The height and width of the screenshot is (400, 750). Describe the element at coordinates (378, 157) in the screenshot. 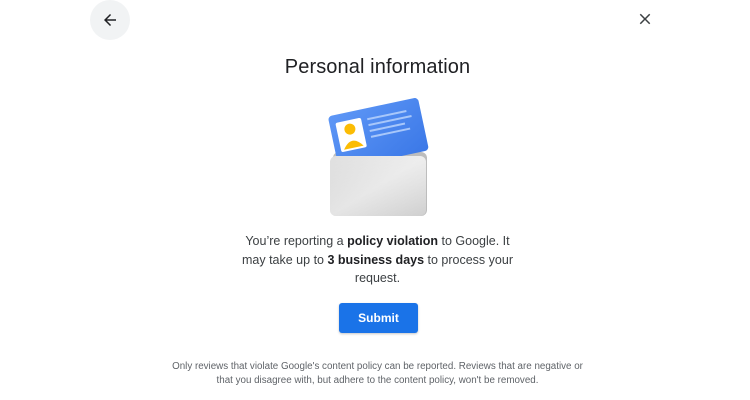

I see `id-card-in-wallet-illustration` at that location.